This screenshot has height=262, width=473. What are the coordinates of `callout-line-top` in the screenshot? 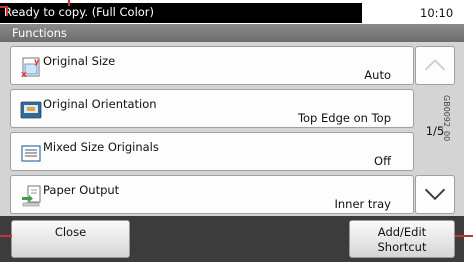 It's located at (69, 3).